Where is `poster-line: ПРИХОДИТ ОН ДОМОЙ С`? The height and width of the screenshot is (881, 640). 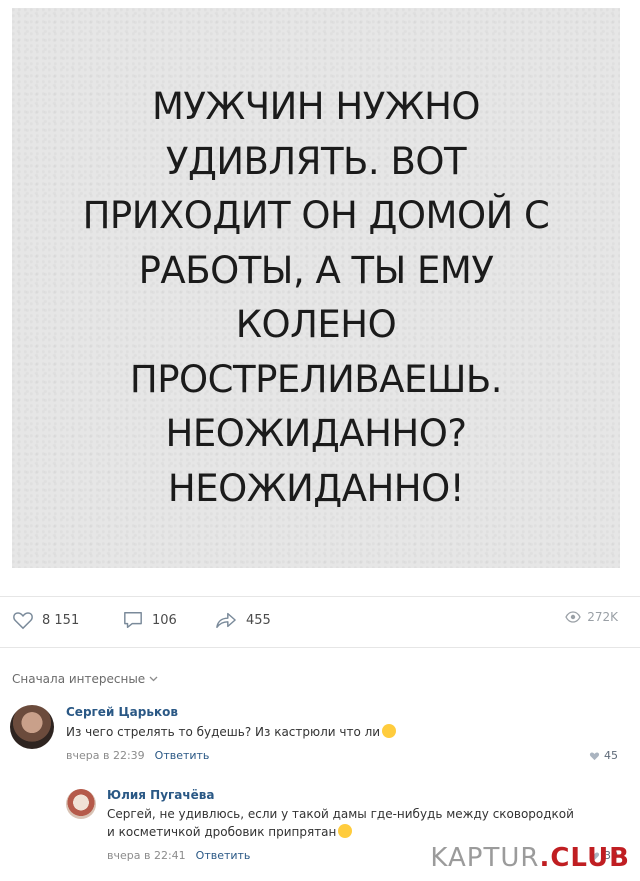 poster-line: ПРИХОДИТ ОН ДОМОЙ С is located at coordinates (316, 215).